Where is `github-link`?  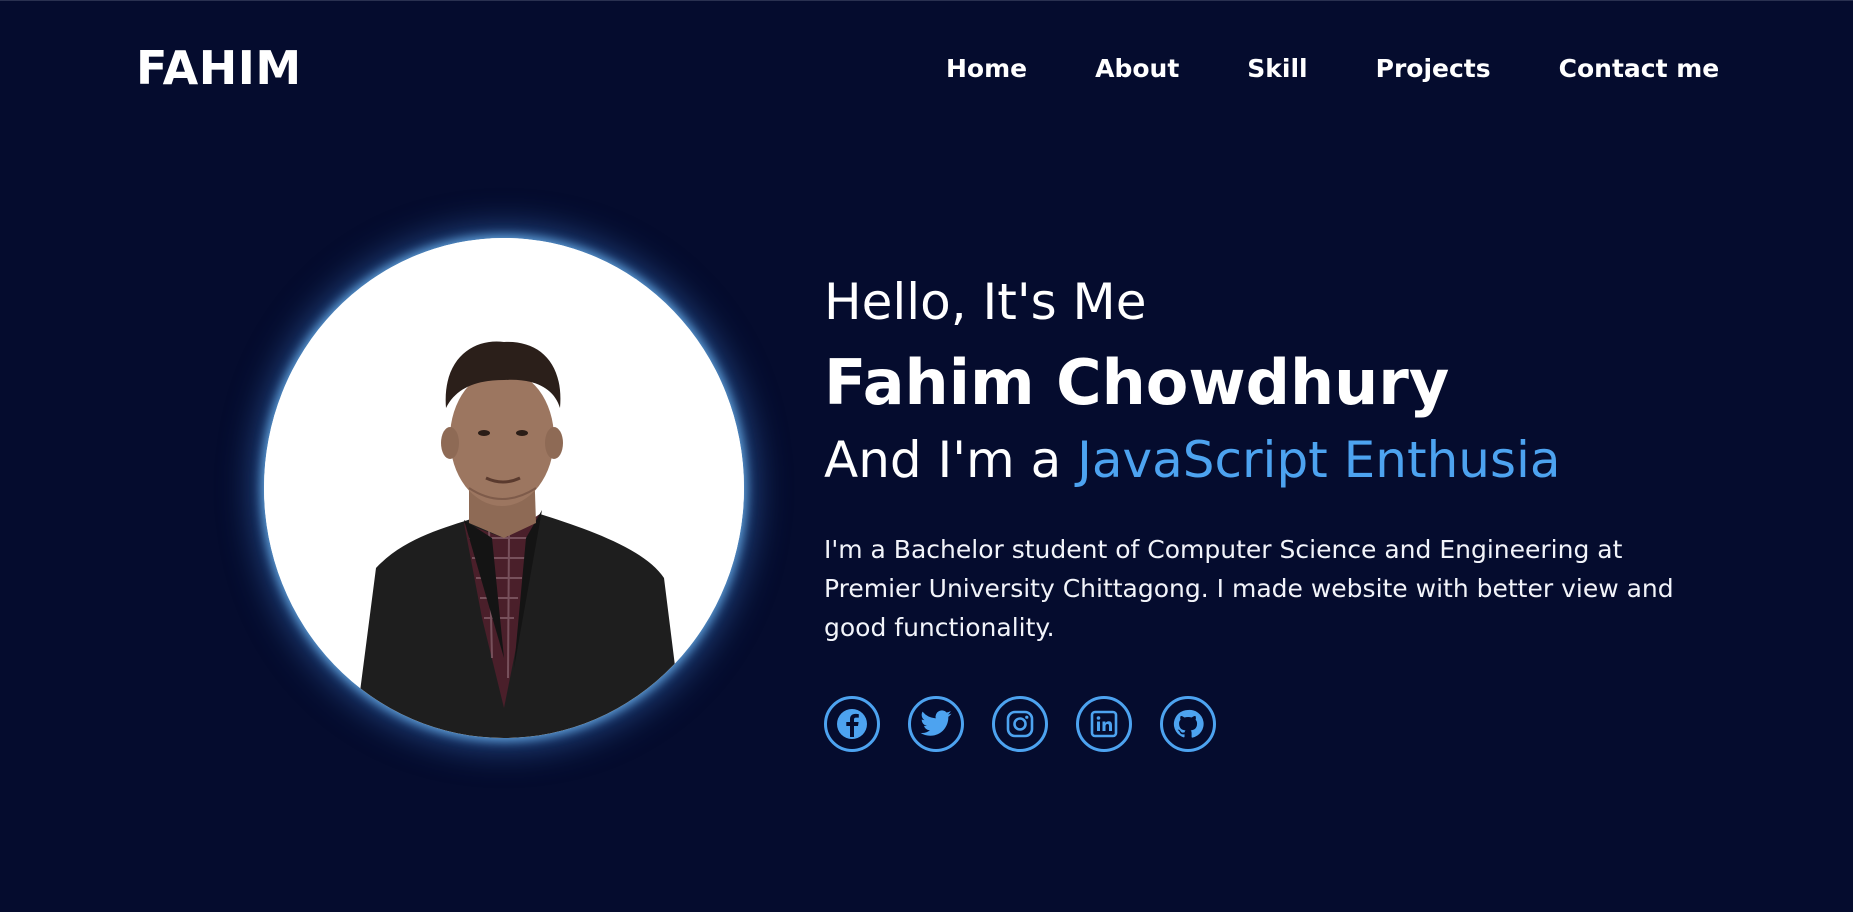 github-link is located at coordinates (1188, 724).